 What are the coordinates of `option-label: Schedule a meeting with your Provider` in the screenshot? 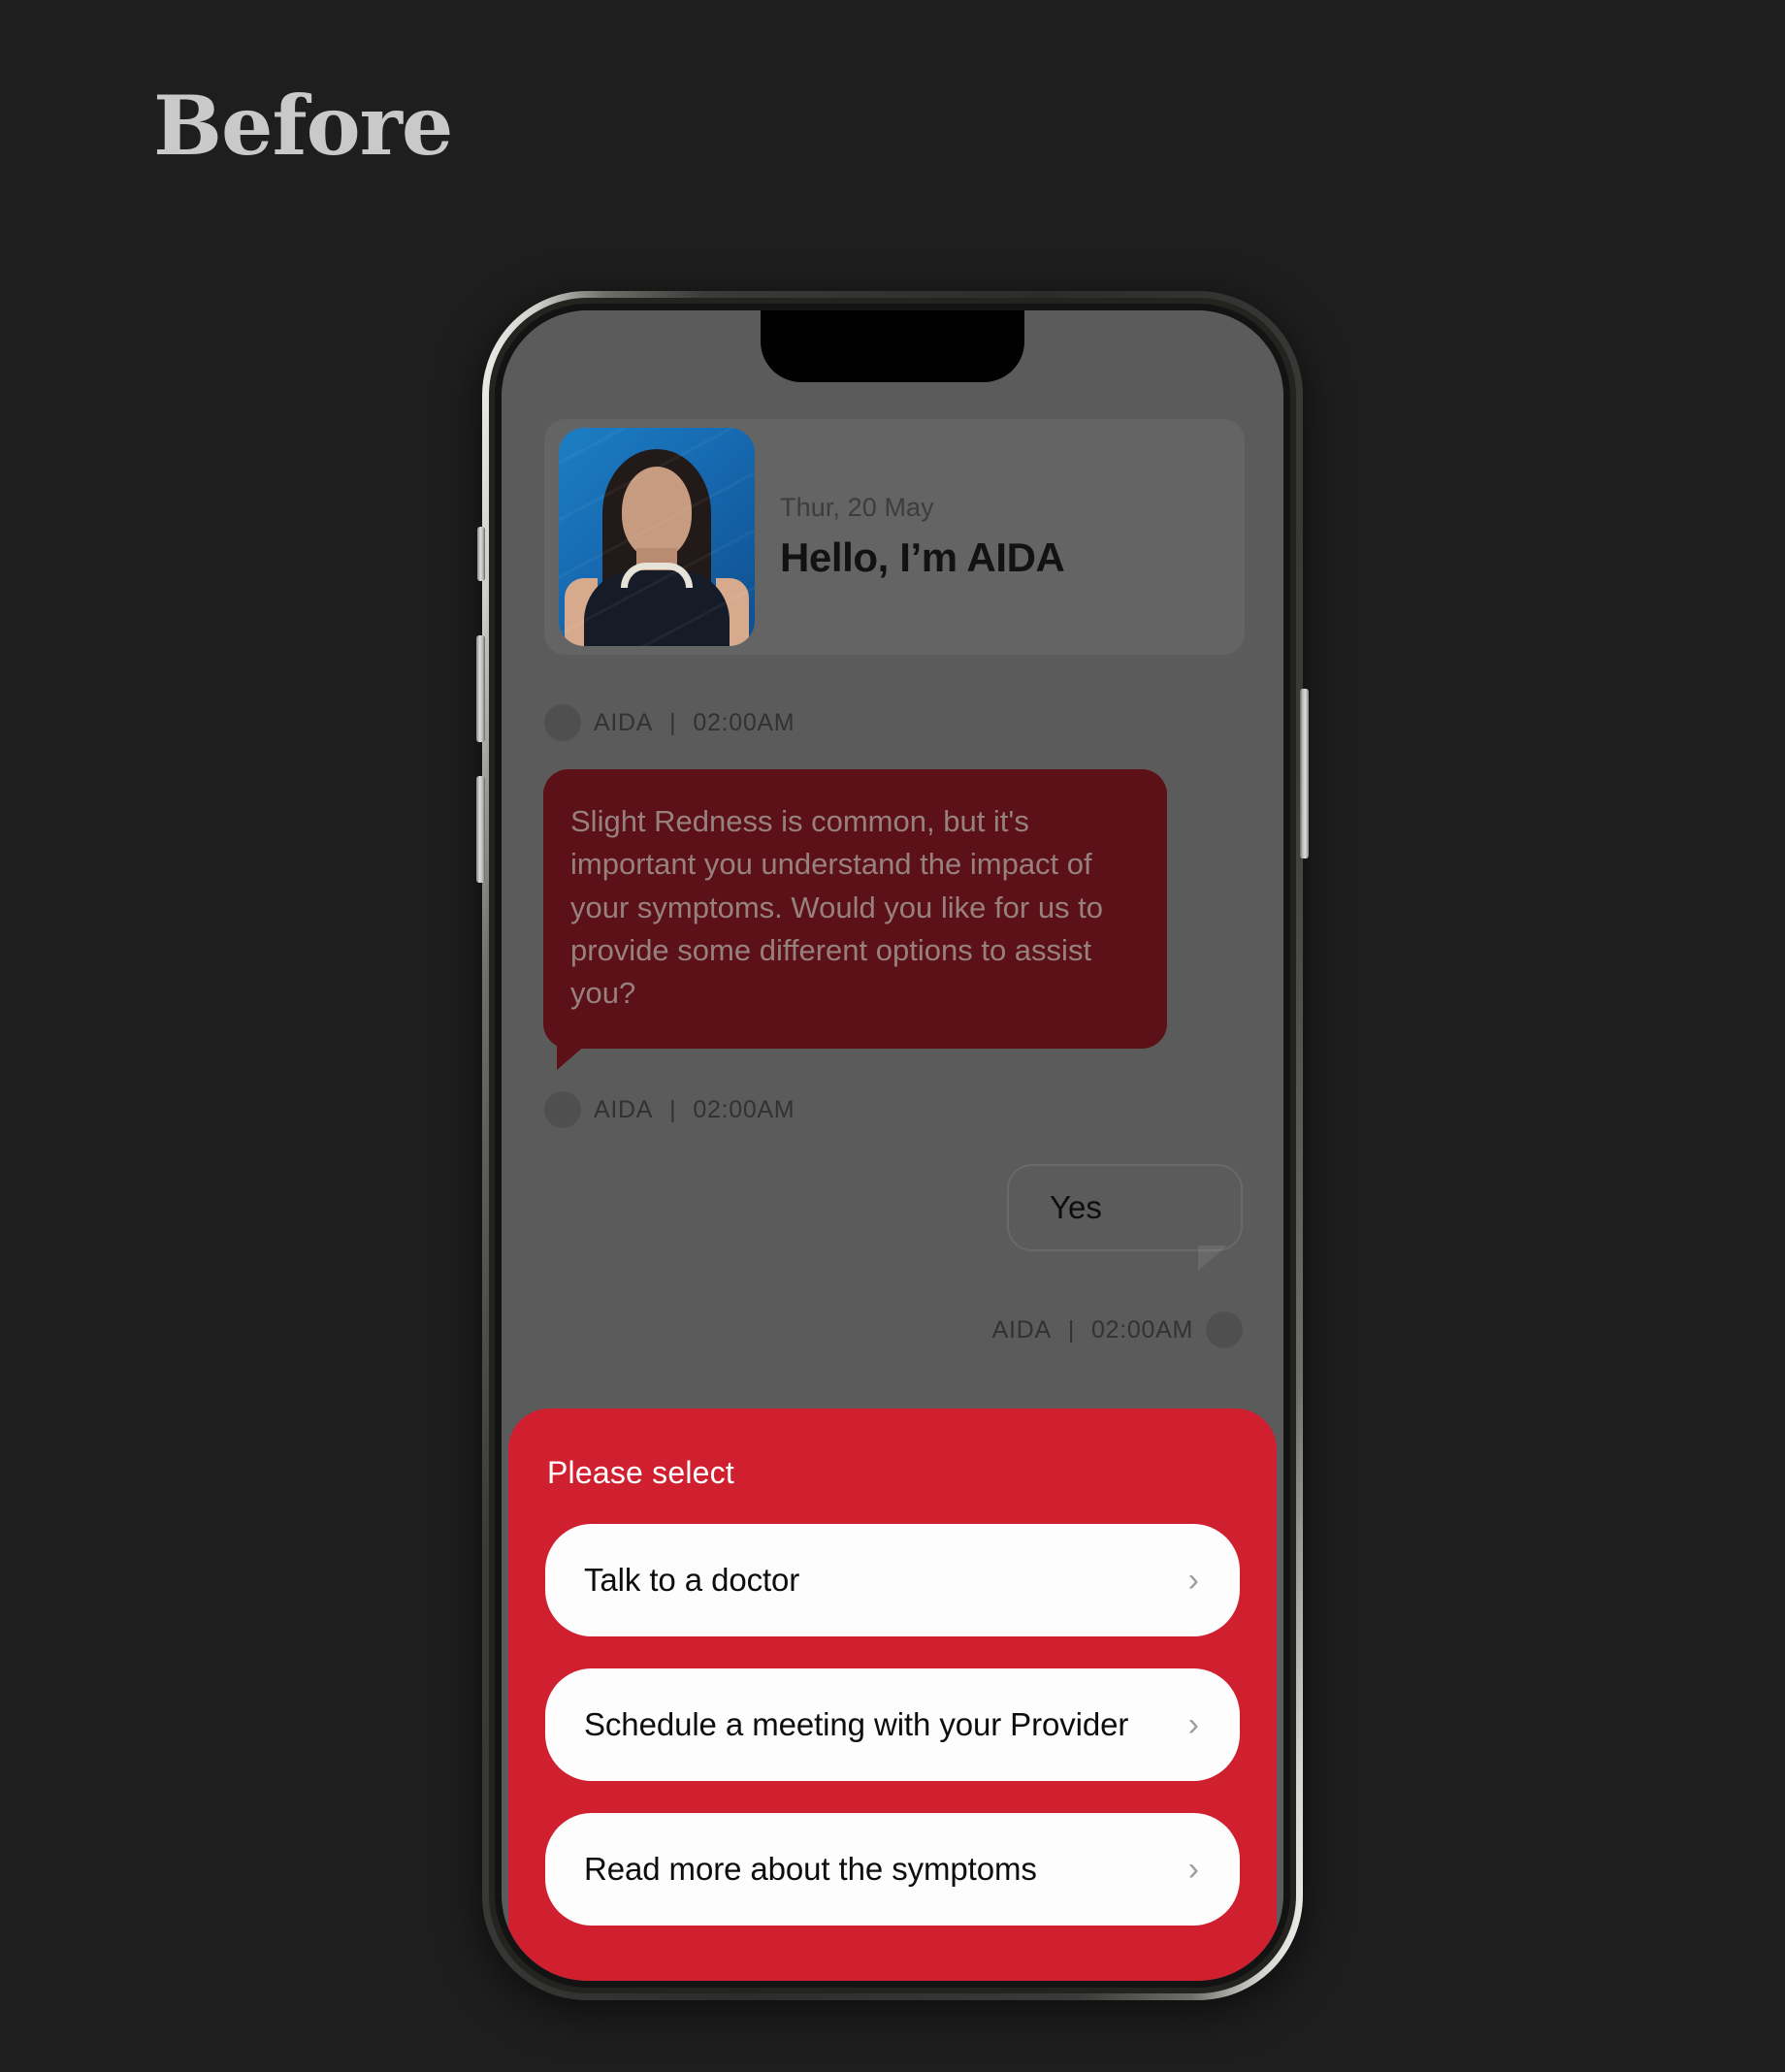 It's located at (856, 1724).